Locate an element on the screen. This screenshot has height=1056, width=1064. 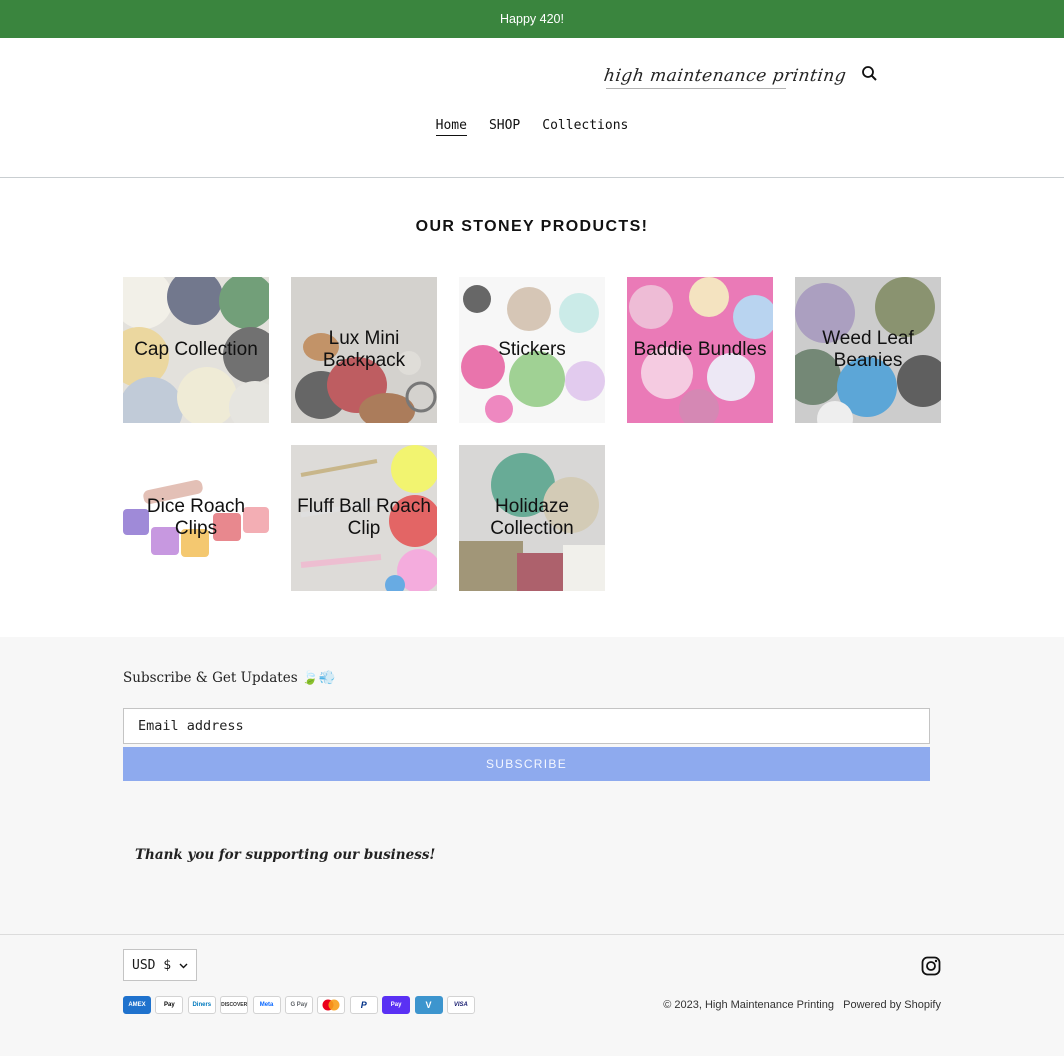
collection-card-backpack: Lux Mini Backpack is located at coordinates (364, 350).